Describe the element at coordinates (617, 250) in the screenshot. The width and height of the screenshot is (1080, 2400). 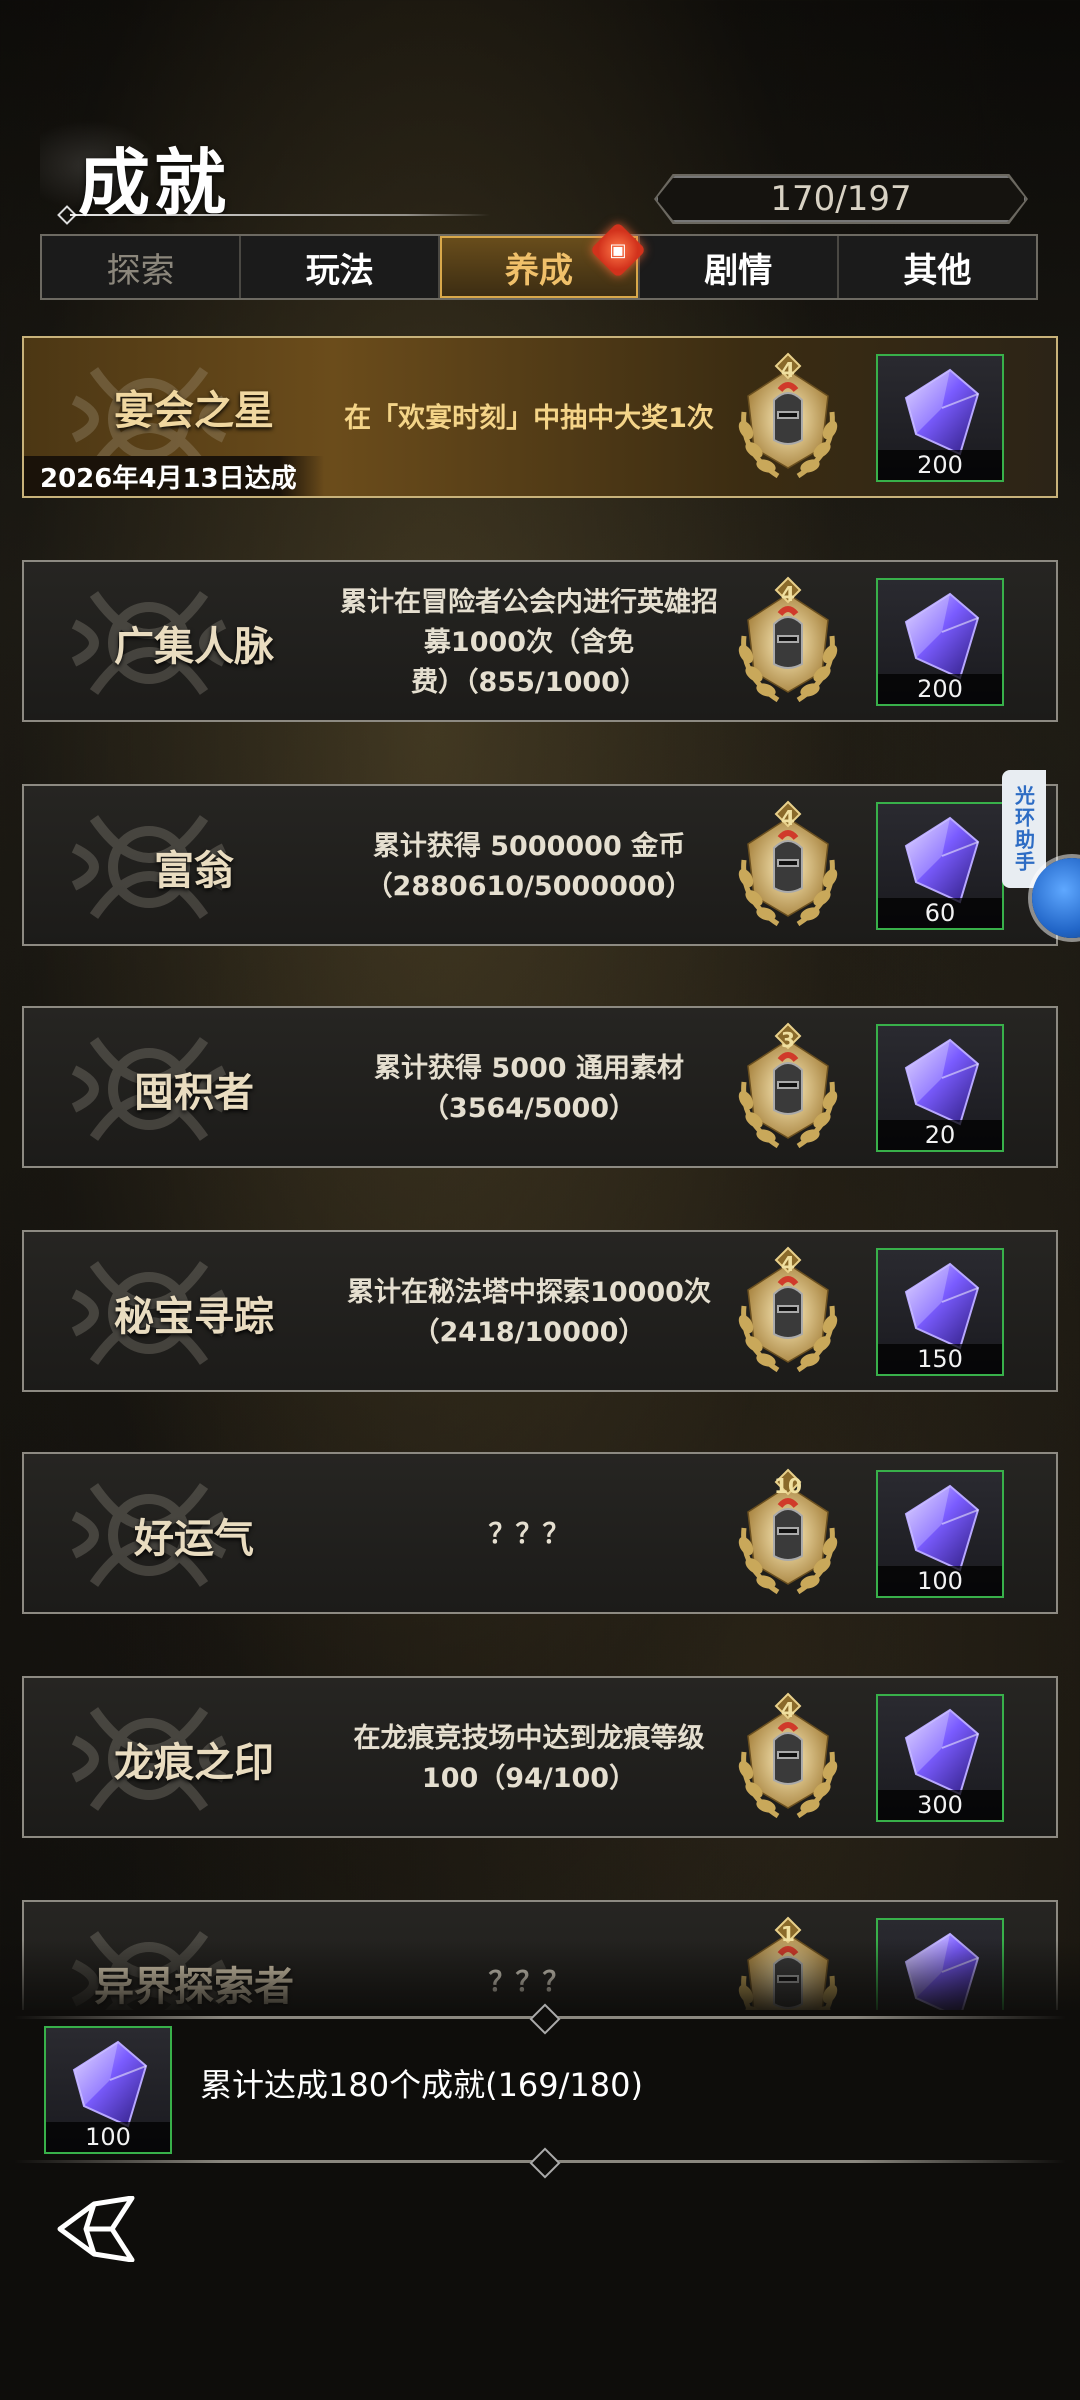
I see `gift-badge-icon: ▣` at that location.